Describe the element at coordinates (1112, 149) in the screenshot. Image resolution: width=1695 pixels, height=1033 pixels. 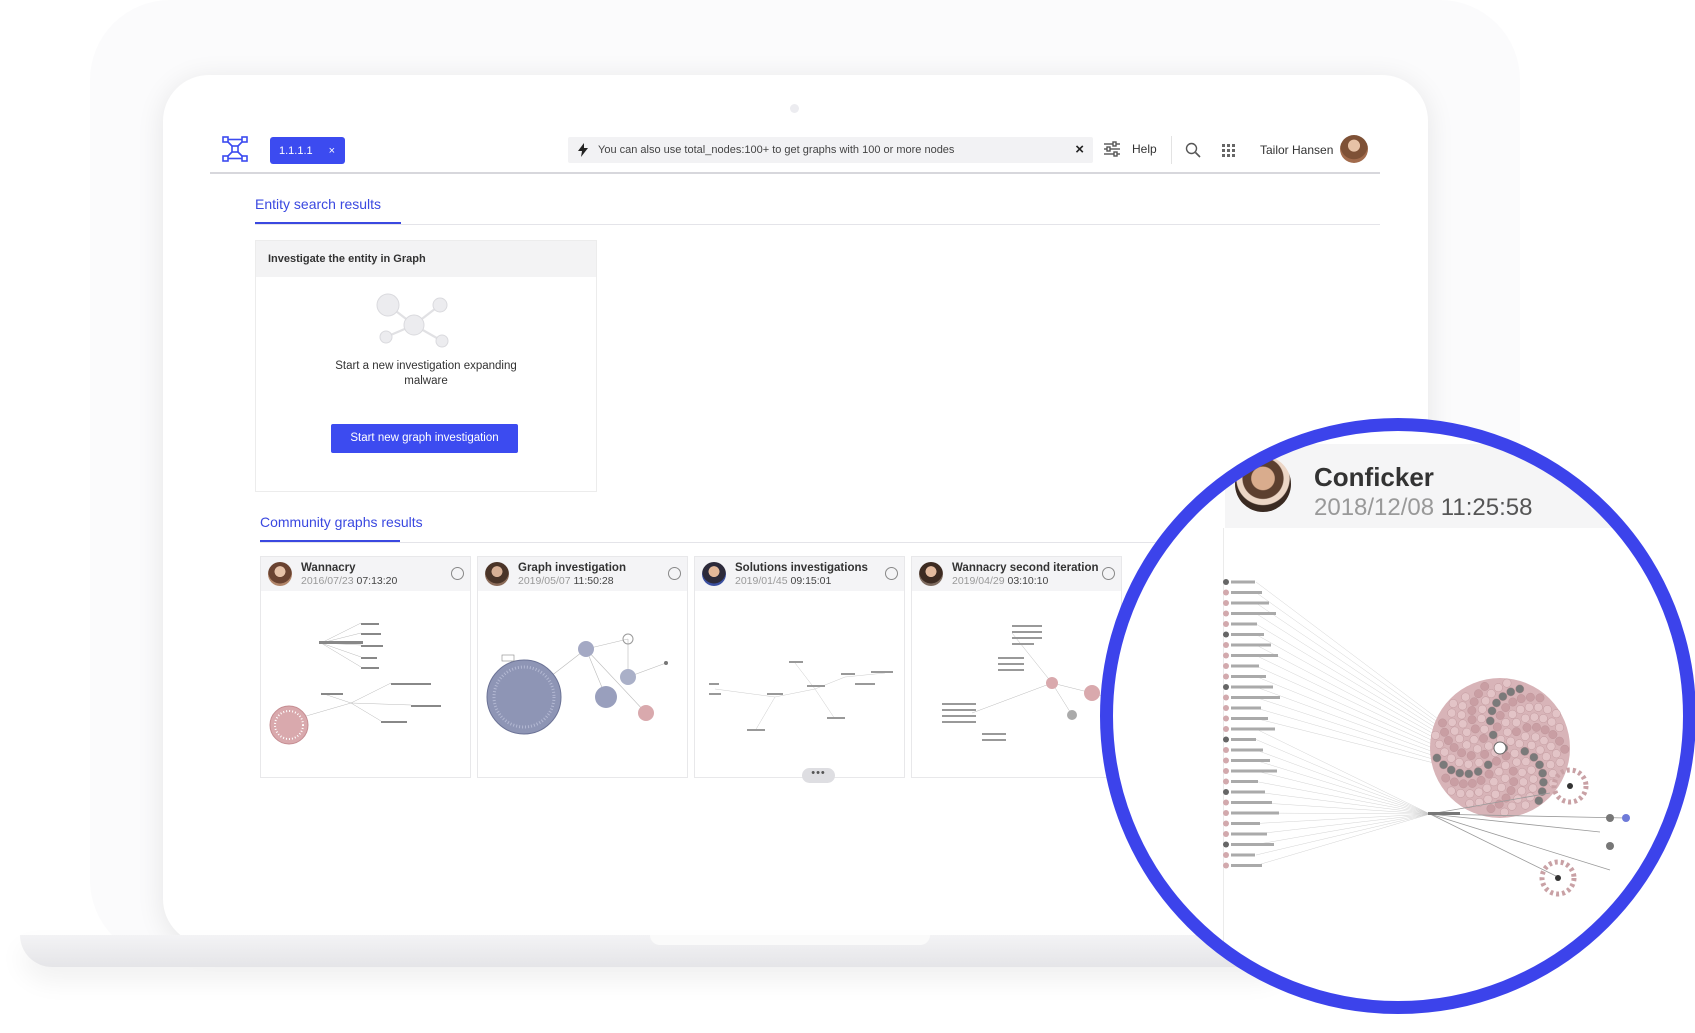
I see `filters-icon` at that location.